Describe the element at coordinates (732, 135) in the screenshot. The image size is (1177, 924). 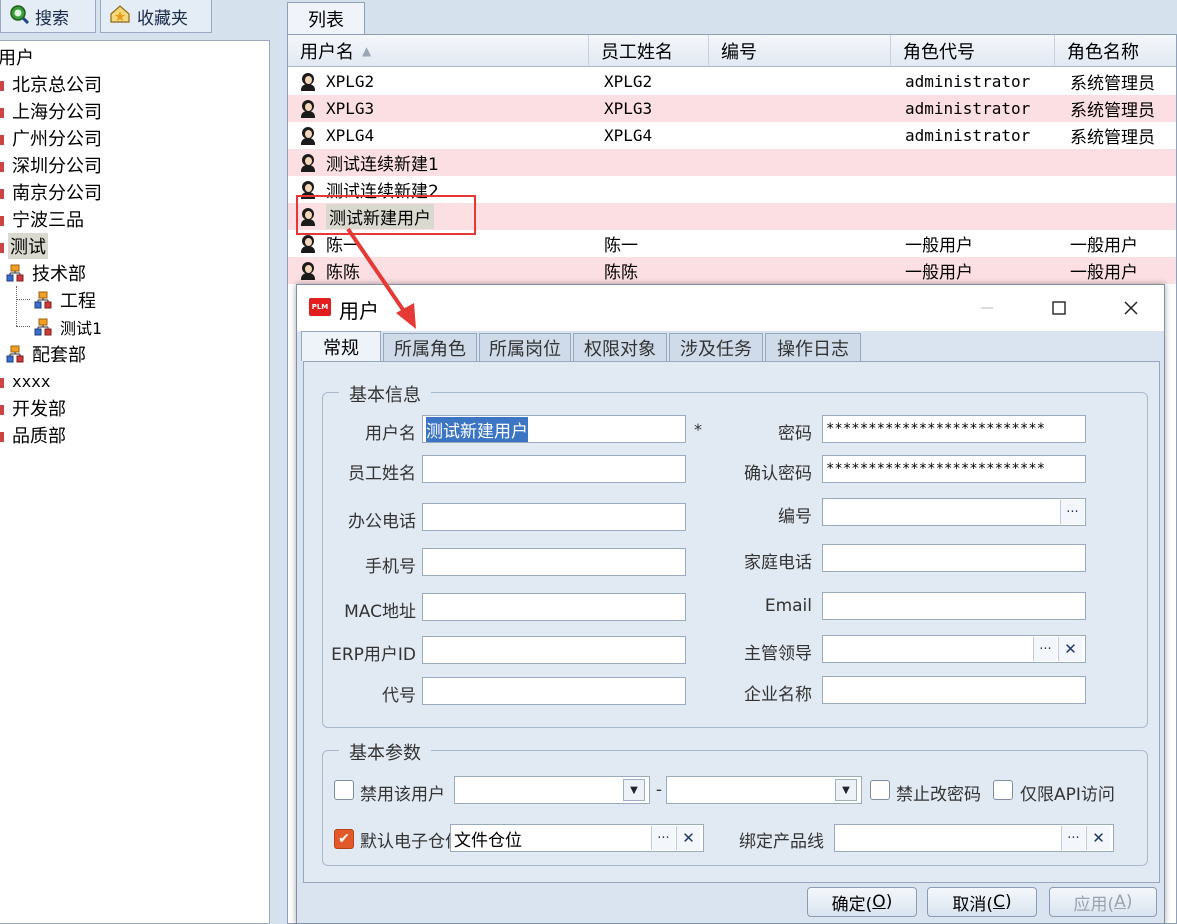
I see `table-row: XPLG4 XPLG4 administrator 系统管理员` at that location.